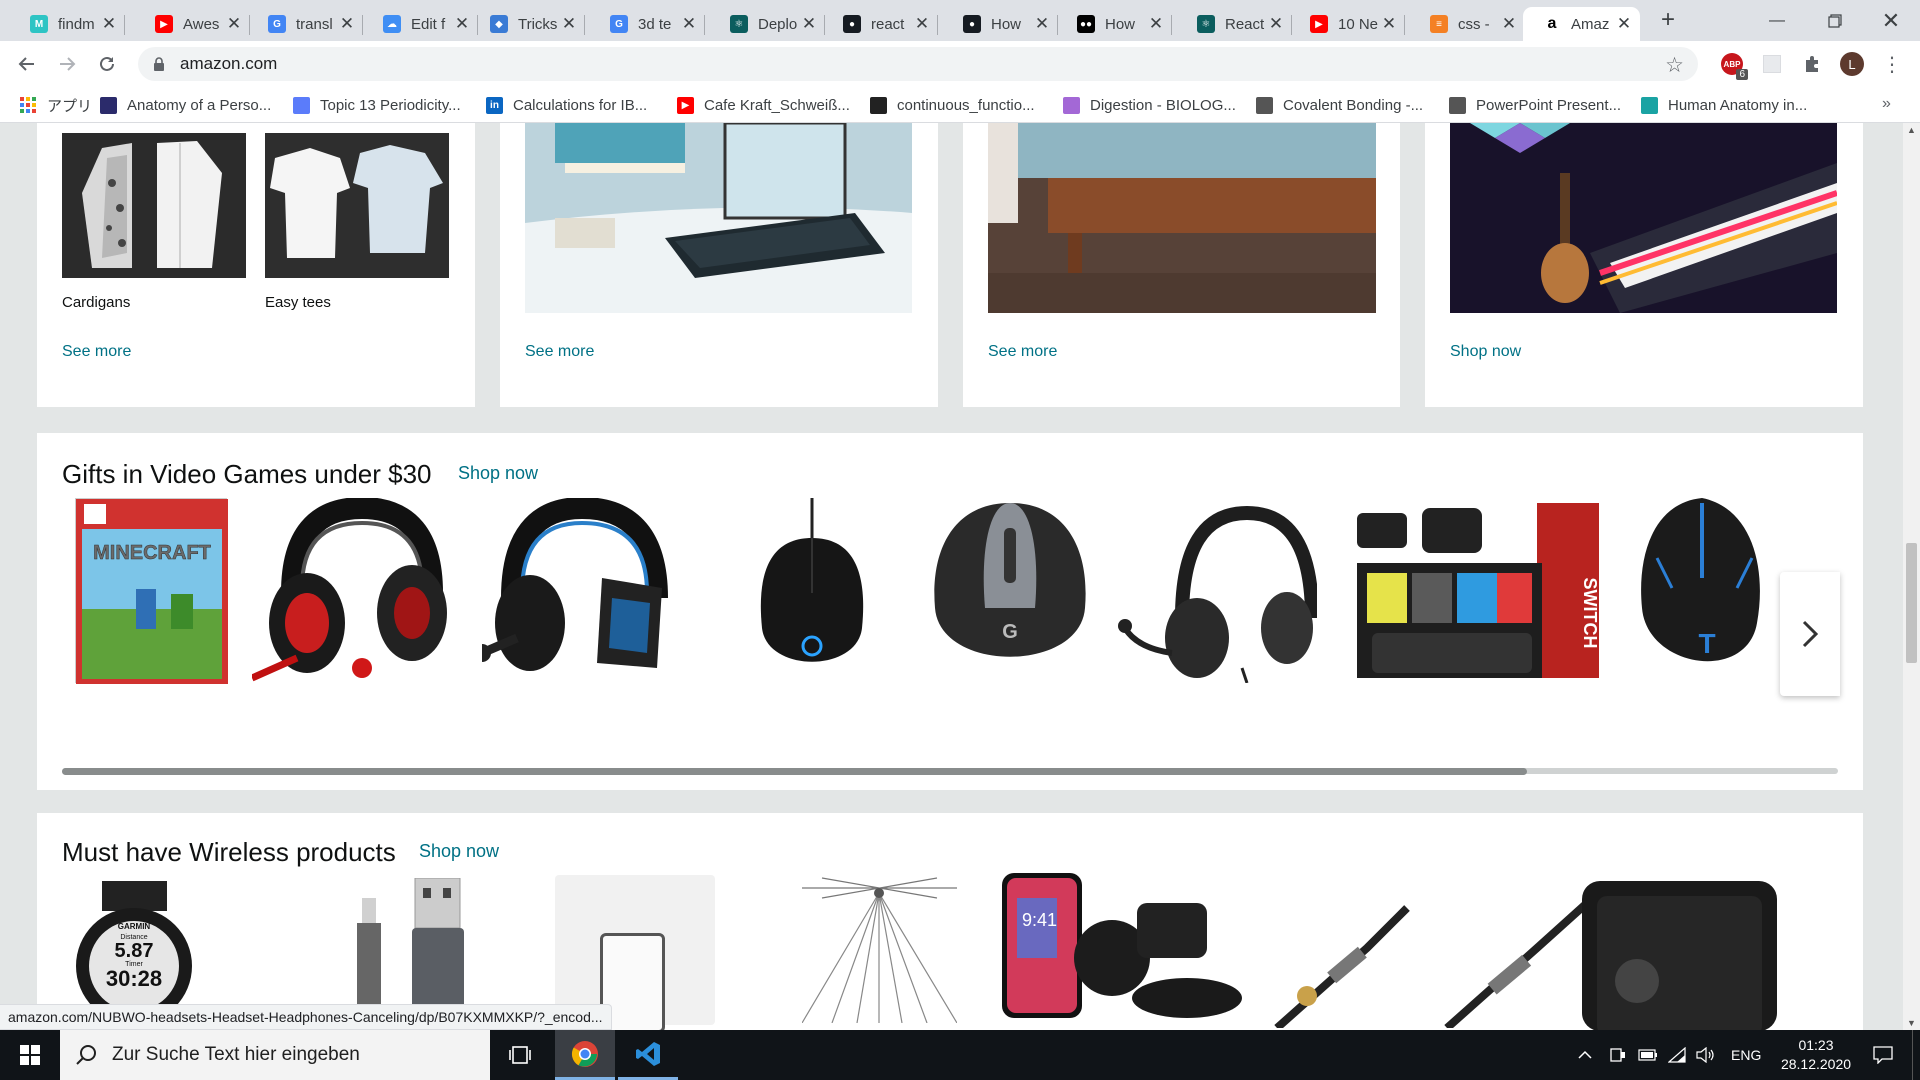 Image resolution: width=1920 pixels, height=1080 pixels. What do you see at coordinates (527, 24) in the screenshot?
I see `browser-tab: ◆ Tricks ✕` at bounding box center [527, 24].